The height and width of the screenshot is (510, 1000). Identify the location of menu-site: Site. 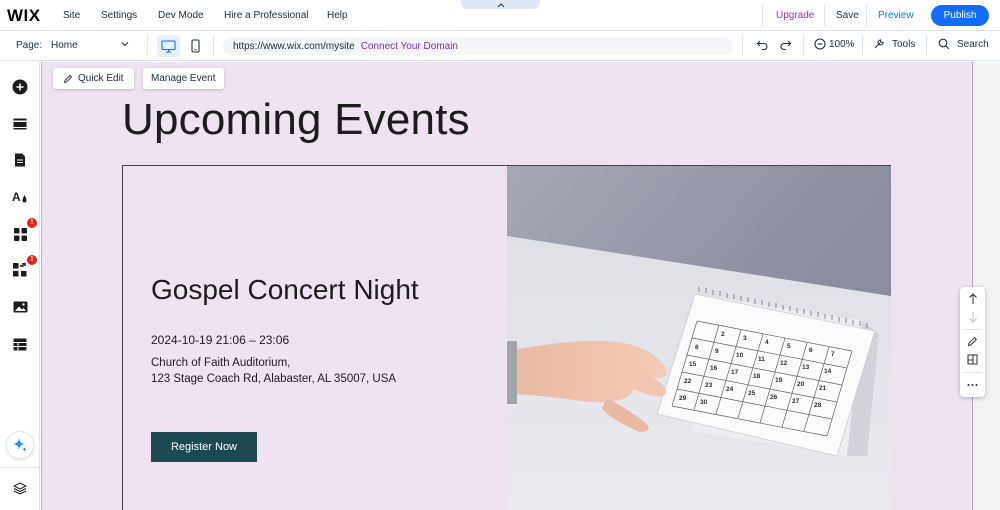
(71, 15).